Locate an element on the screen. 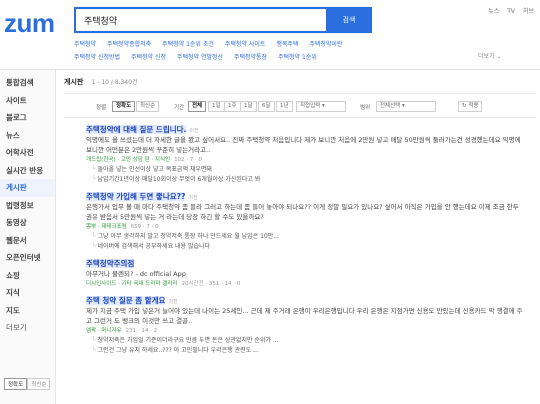 Image resolution: width=540 pixels, height=404 pixels. period-1y-button: 1년 is located at coordinates (284, 106).